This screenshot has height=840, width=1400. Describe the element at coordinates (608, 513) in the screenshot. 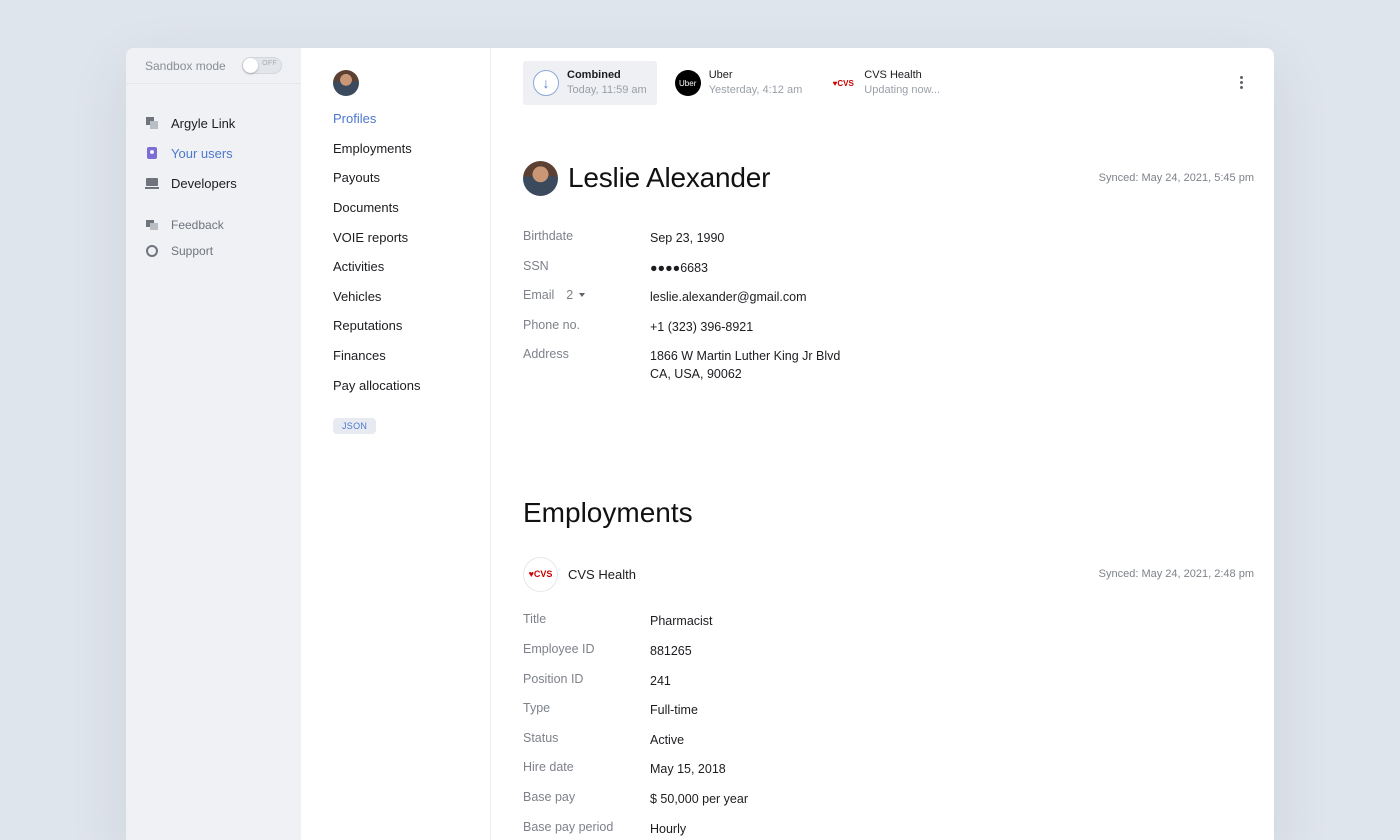

I see `employments-section-title: Employments` at that location.